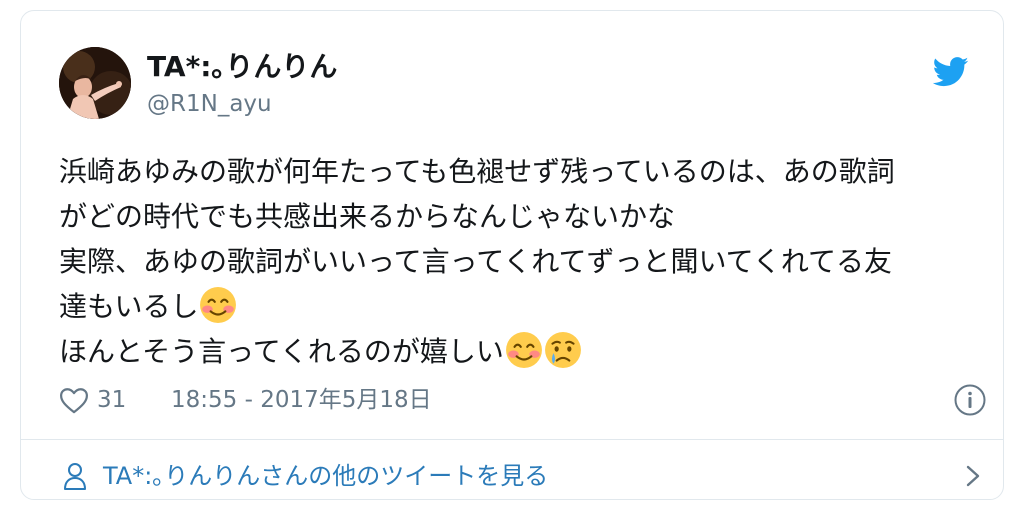 This screenshot has height=523, width=1024. I want to click on more-tweets-row: TA*:｡りんりんさんの他のツイートを見る, so click(523, 476).